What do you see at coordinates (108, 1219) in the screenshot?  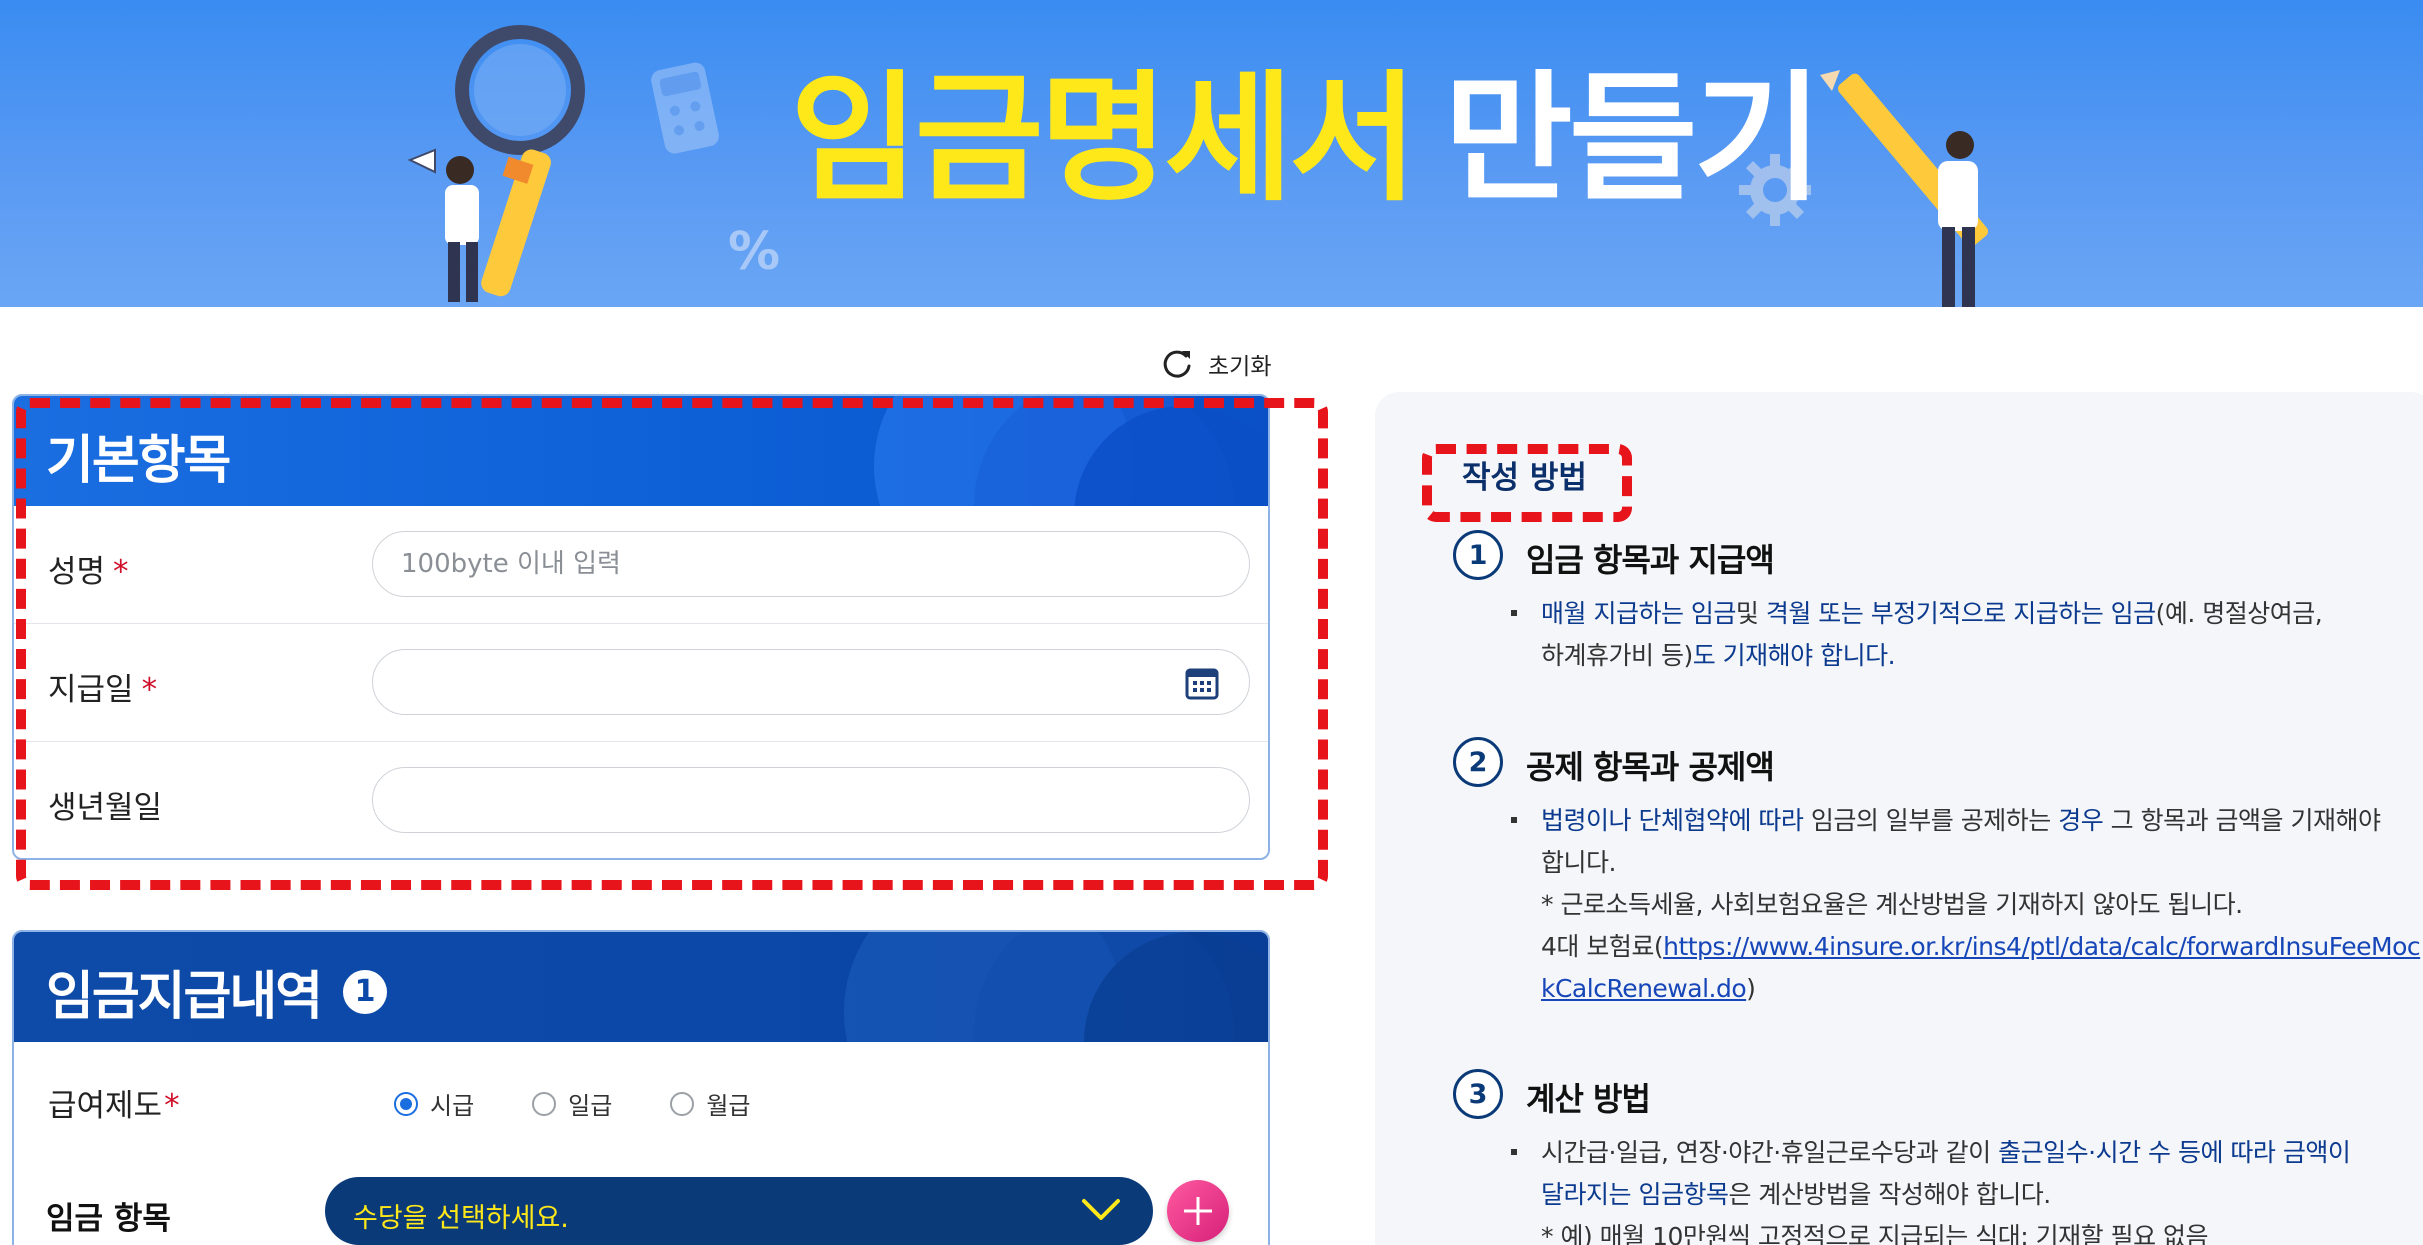 I see `wage-item-label: 임금 항목` at bounding box center [108, 1219].